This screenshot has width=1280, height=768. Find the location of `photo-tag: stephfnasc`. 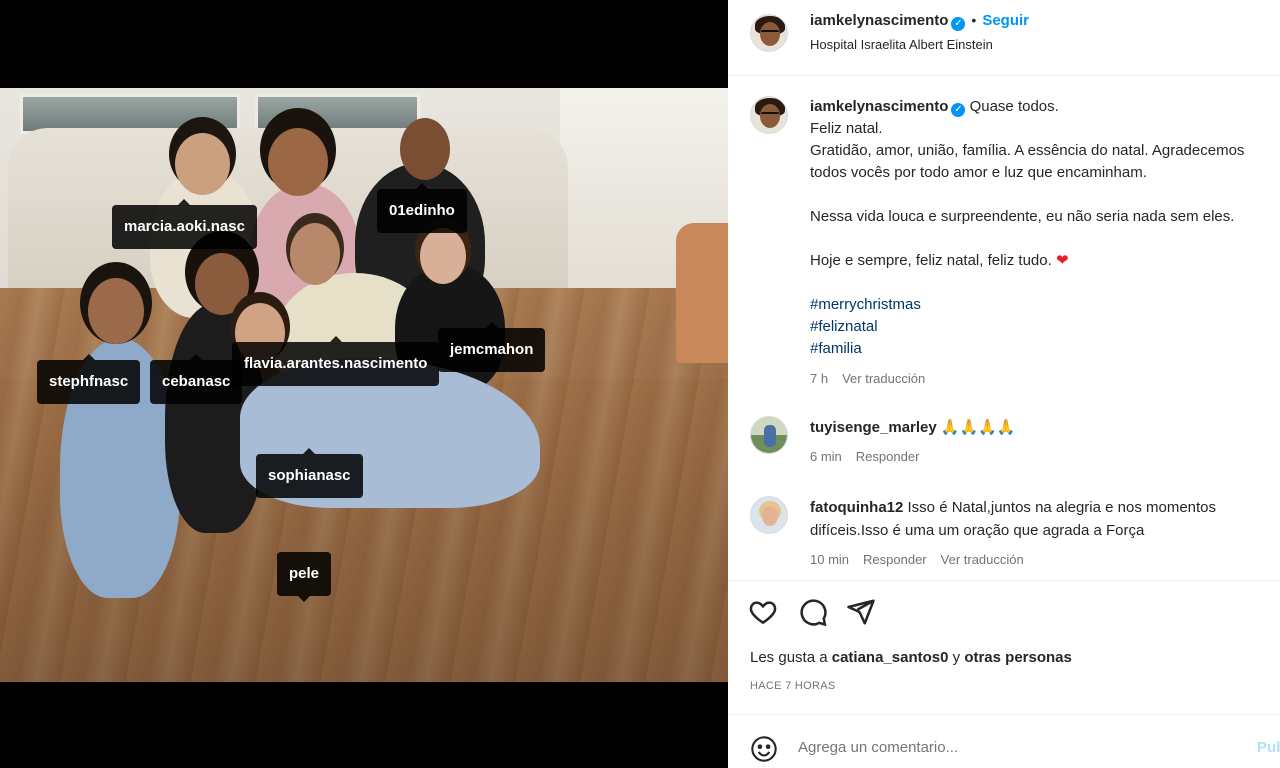

photo-tag: stephfnasc is located at coordinates (89, 379).